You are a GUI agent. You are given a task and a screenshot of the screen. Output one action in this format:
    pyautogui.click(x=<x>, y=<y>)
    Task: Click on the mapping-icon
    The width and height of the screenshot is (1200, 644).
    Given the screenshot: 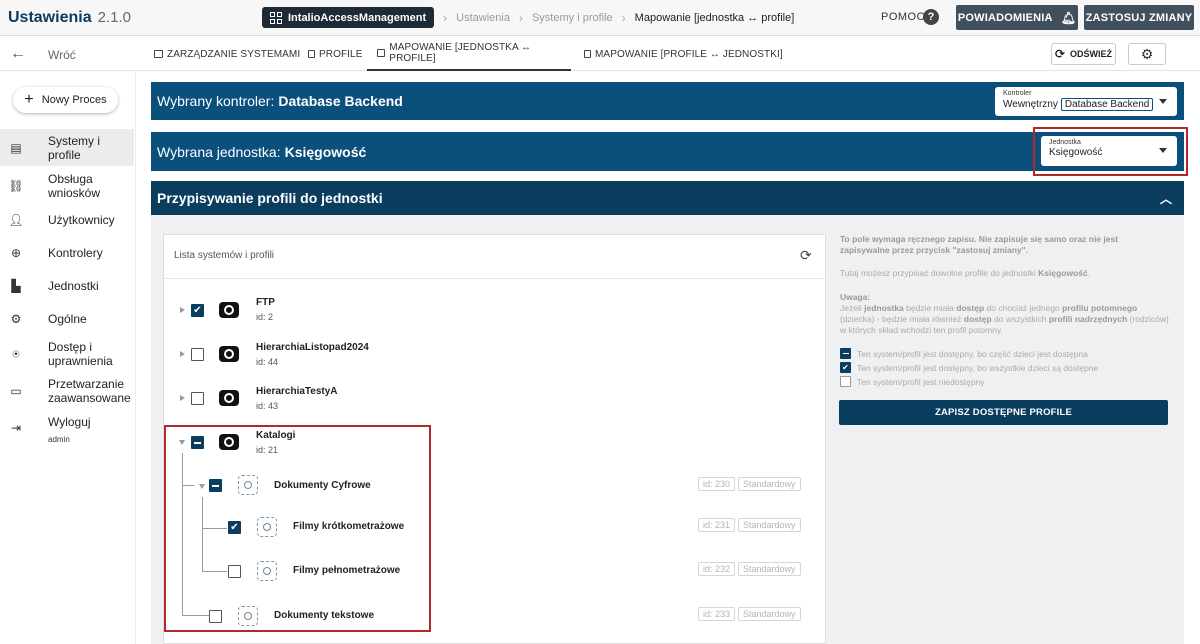 What is the action you would take?
    pyautogui.click(x=381, y=53)
    